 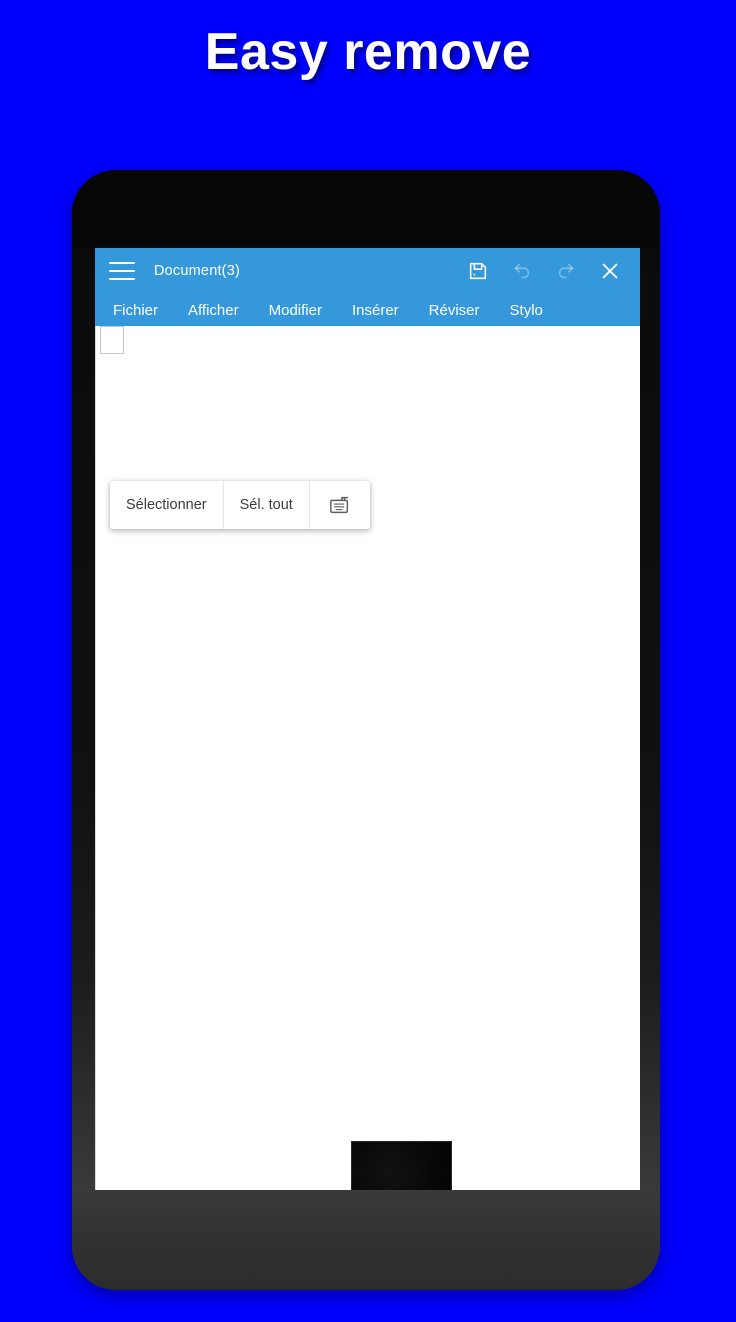 I want to click on context-menu-popup: Sélectionner Sél. tout, so click(x=240, y=505).